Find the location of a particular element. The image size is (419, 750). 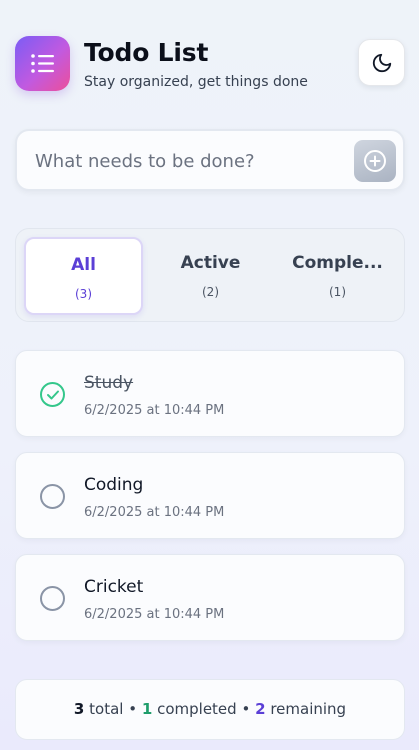

todo-text: Study is located at coordinates (109, 383).